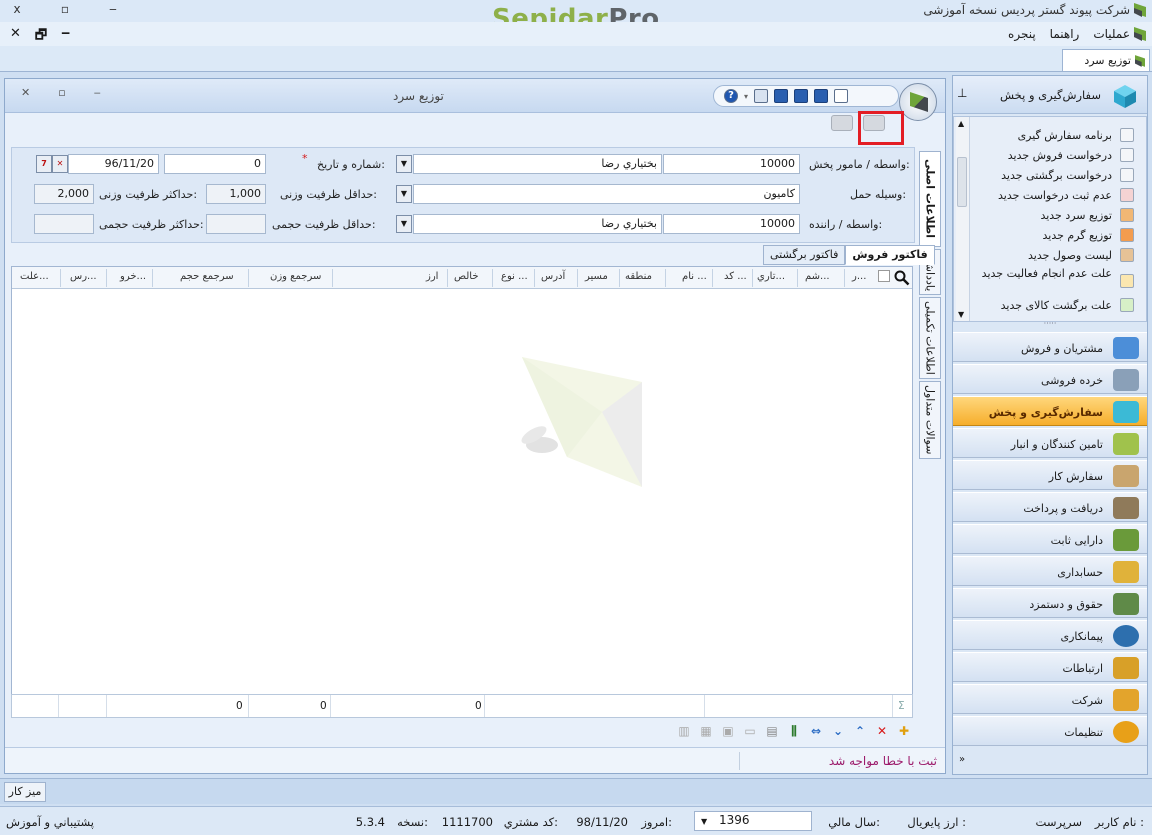 The height and width of the screenshot is (835, 1152). Describe the element at coordinates (962, 93) in the screenshot. I see `pin-icon: ⊥` at that location.